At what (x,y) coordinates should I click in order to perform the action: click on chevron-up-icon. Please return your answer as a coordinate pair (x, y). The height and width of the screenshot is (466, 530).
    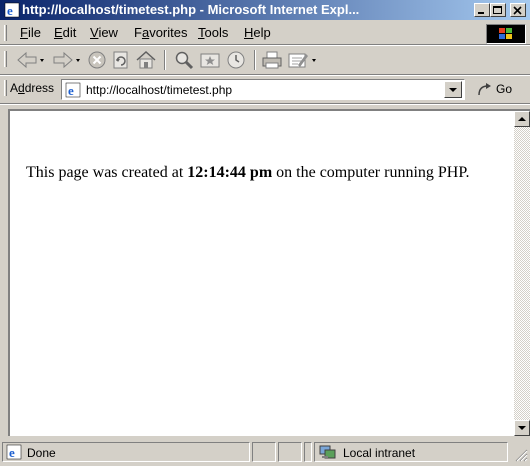
    Looking at the image, I should click on (522, 119).